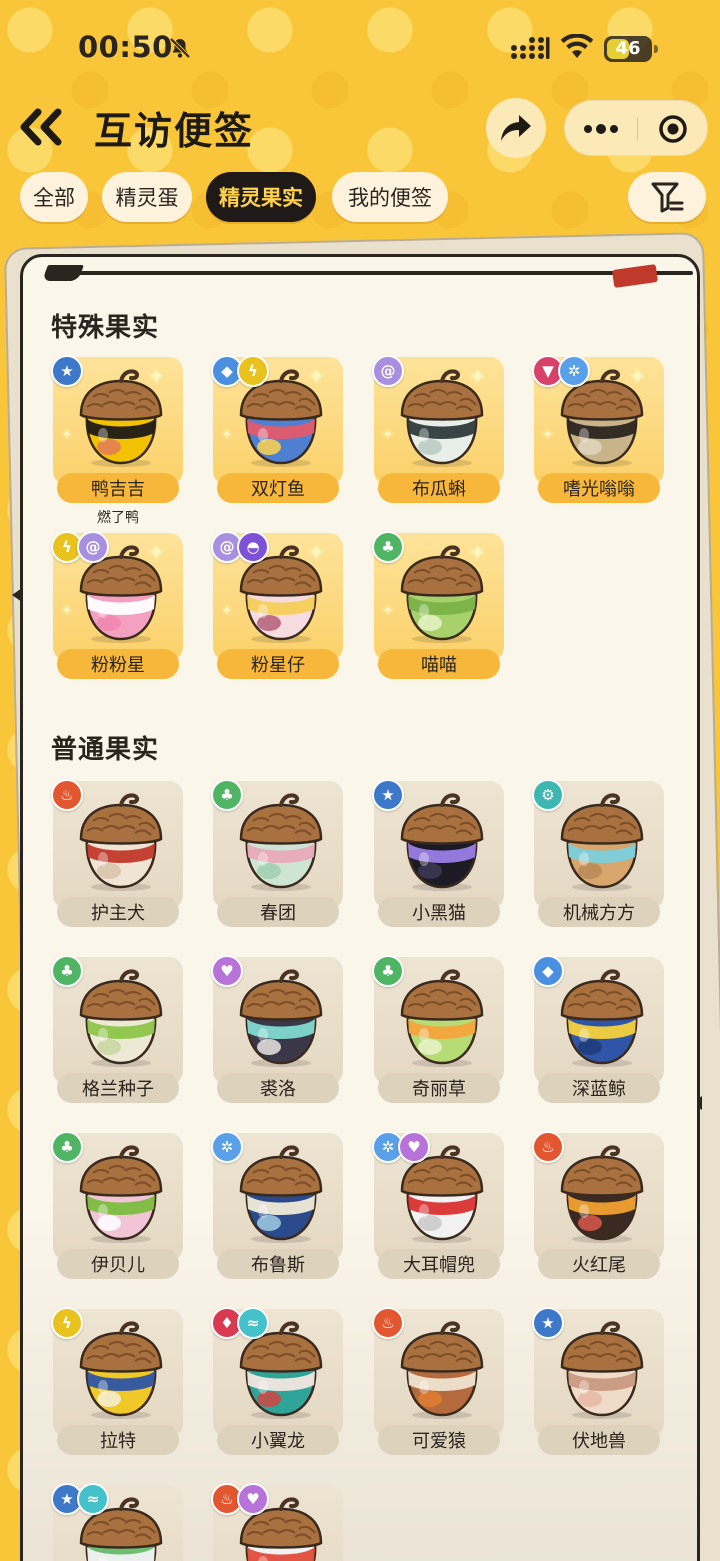 This screenshot has height=1561, width=720. I want to click on fruit-name-label: 大耳帽兜, so click(439, 1264).